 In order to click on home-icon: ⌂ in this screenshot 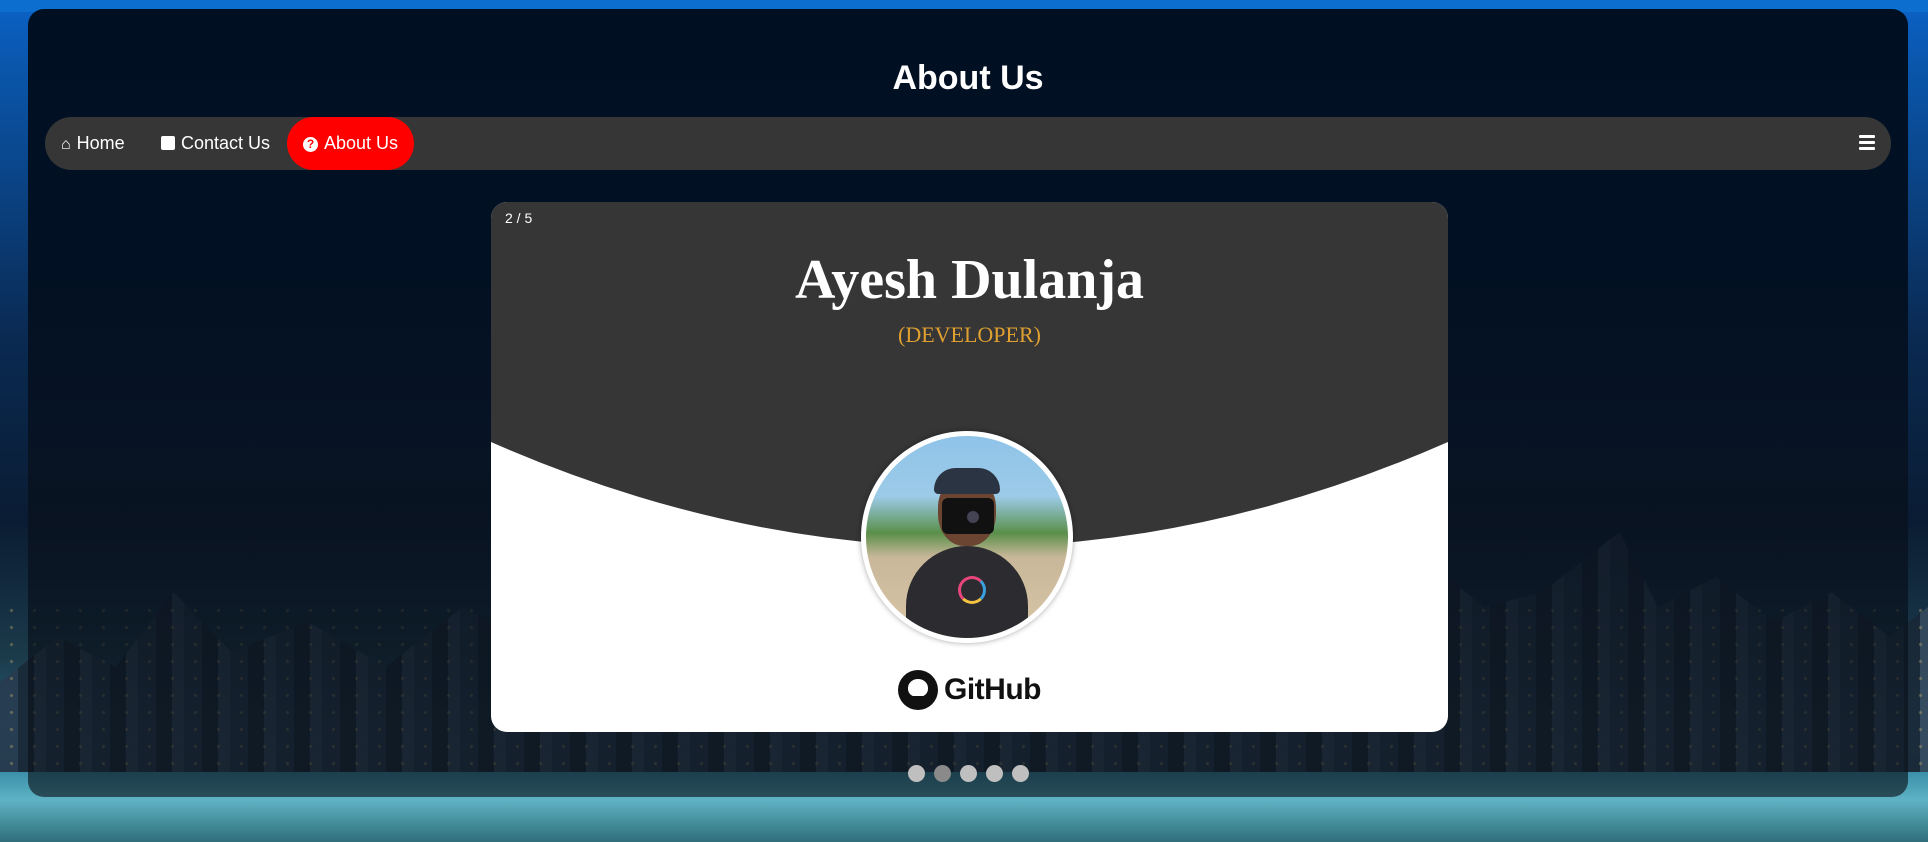, I will do `click(66, 144)`.